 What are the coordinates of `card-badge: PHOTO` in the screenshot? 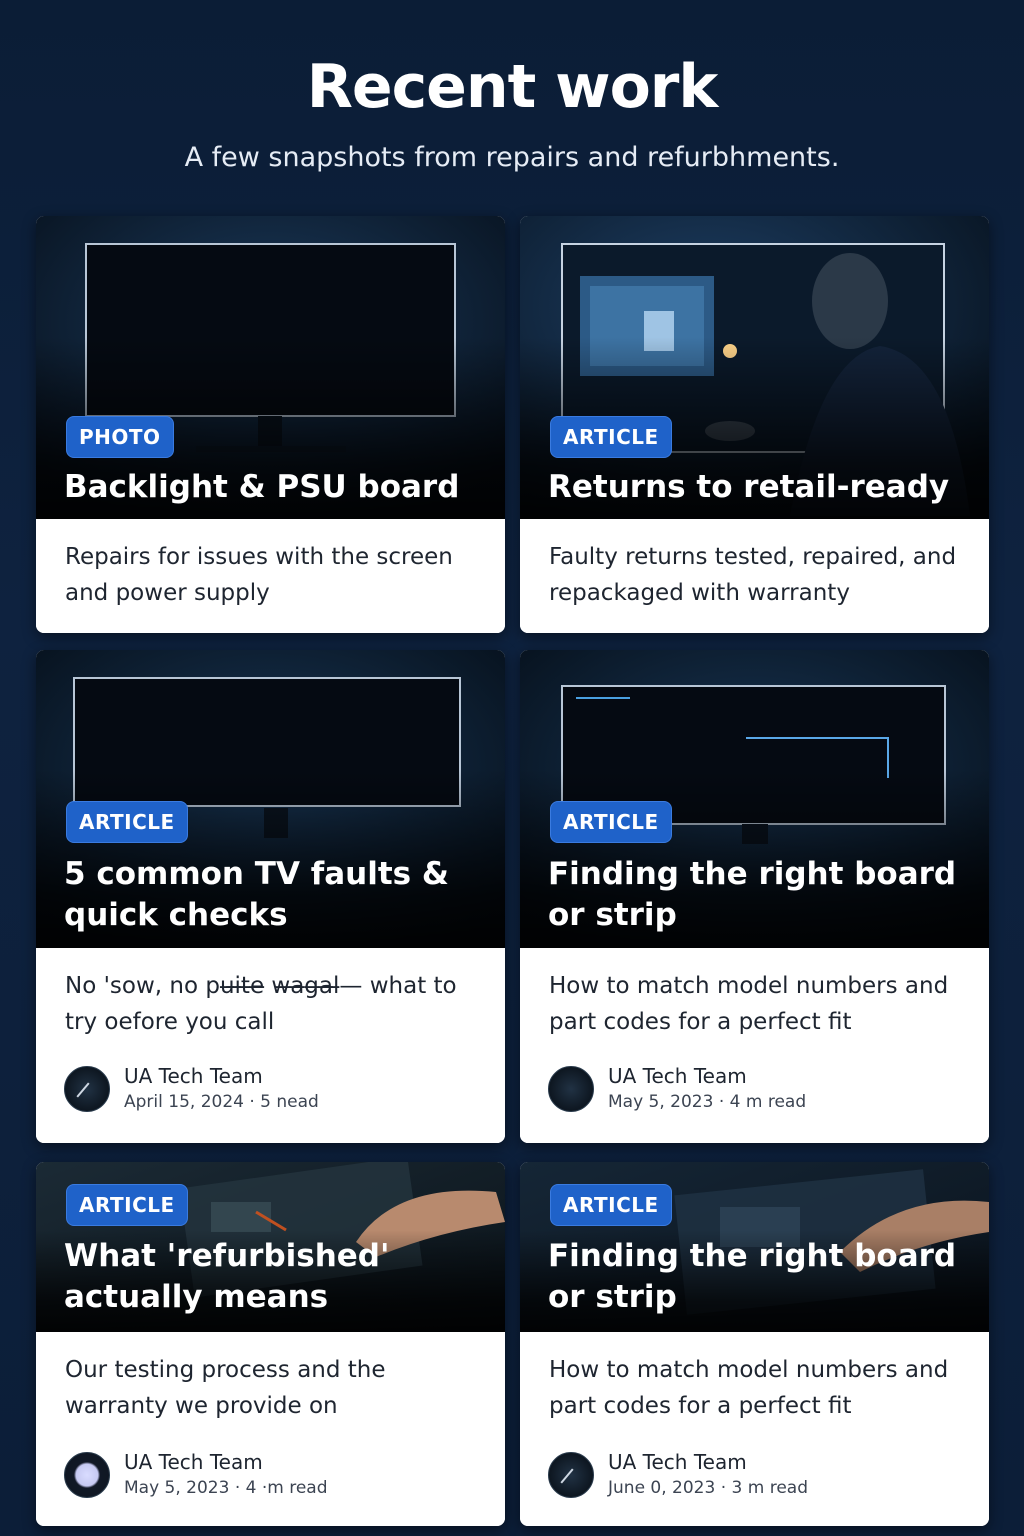 It's located at (120, 437).